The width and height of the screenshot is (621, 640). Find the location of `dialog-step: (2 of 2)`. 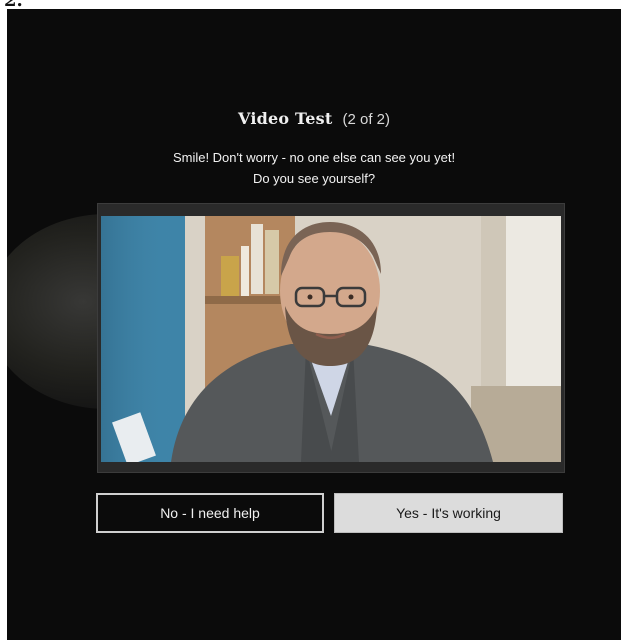

dialog-step: (2 of 2) is located at coordinates (366, 119).